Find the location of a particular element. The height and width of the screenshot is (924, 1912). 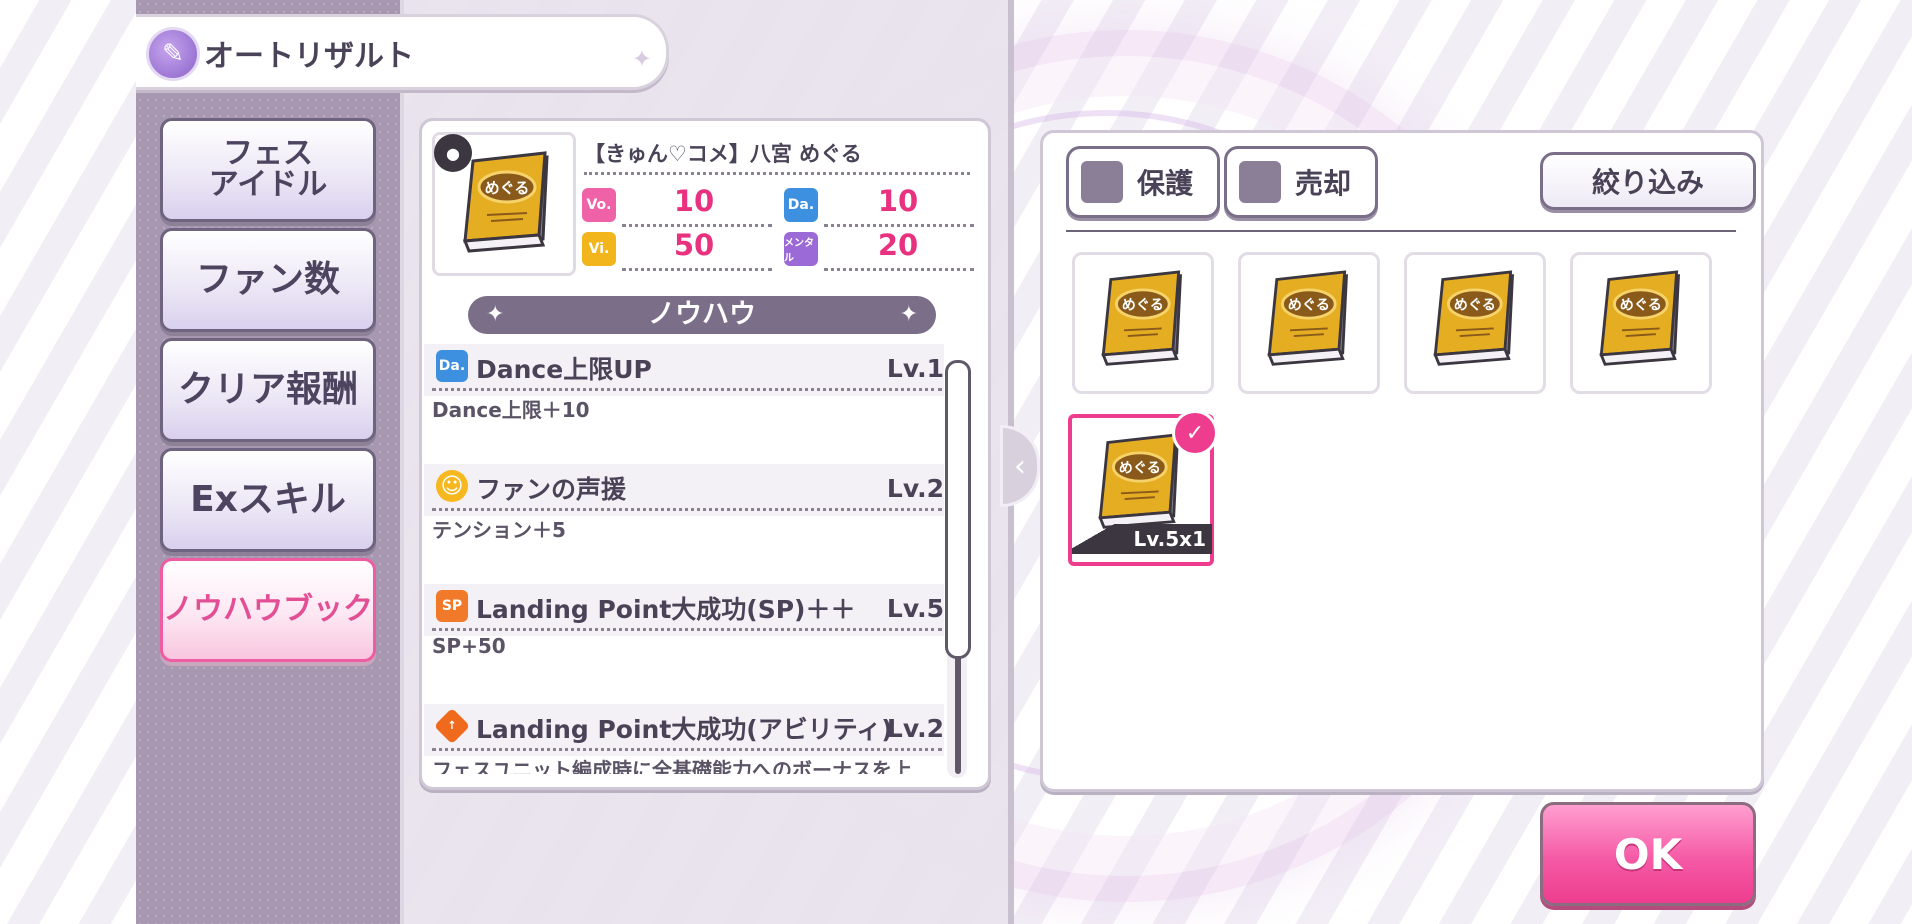

nav-fan-count-label: ファン数 is located at coordinates (267, 279).